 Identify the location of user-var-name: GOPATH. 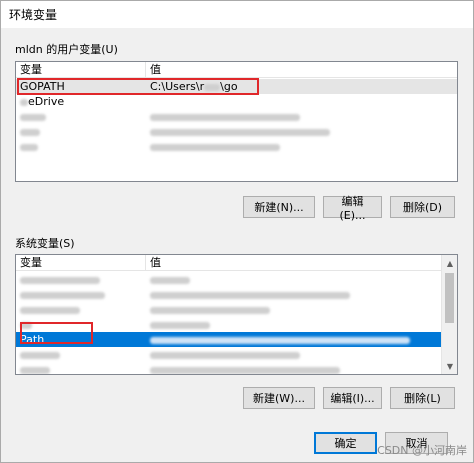
(42, 86).